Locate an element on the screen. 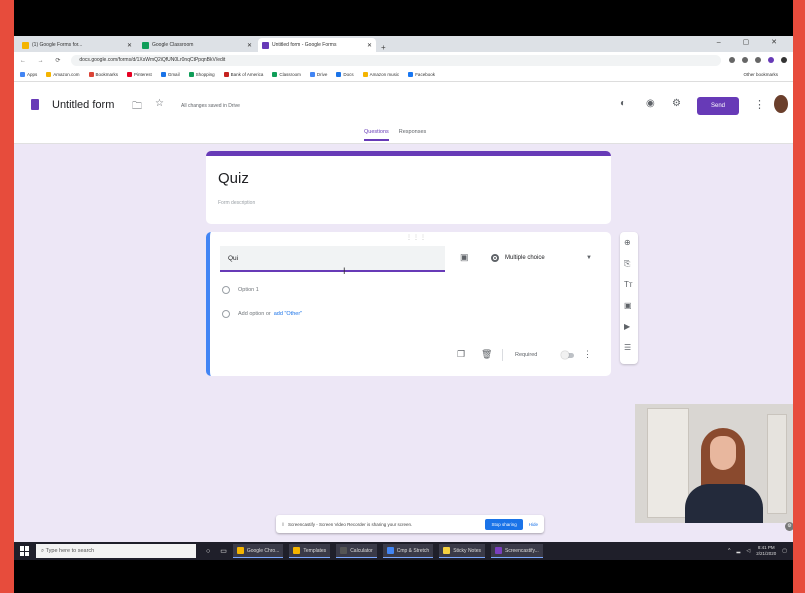 The image size is (805, 593). add-question-icon: ⊕ is located at coordinates (627, 242).